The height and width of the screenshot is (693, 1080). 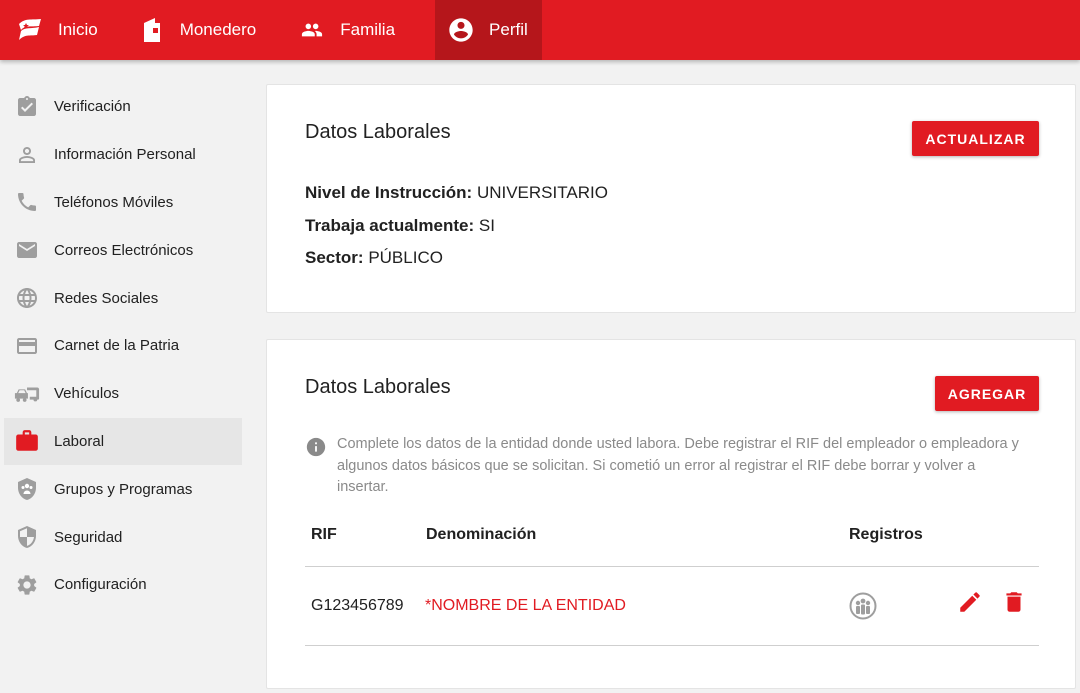 What do you see at coordinates (88, 537) in the screenshot?
I see `sidebar-item-label: Seguridad` at bounding box center [88, 537].